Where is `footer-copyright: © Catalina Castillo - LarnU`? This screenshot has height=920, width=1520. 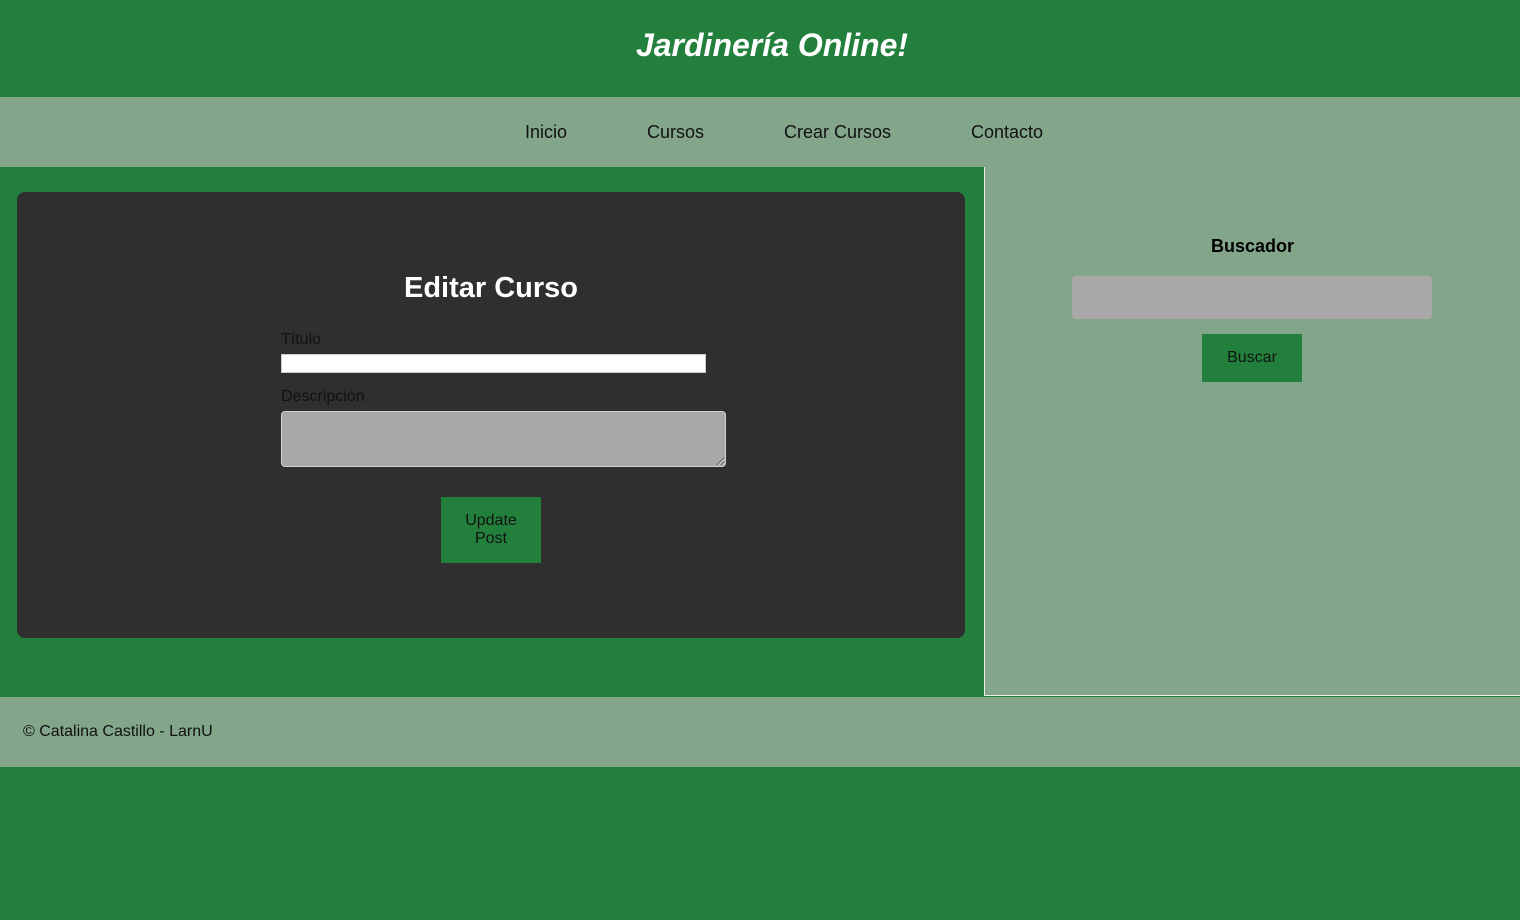
footer-copyright: © Catalina Castillo - LarnU is located at coordinates (118, 731).